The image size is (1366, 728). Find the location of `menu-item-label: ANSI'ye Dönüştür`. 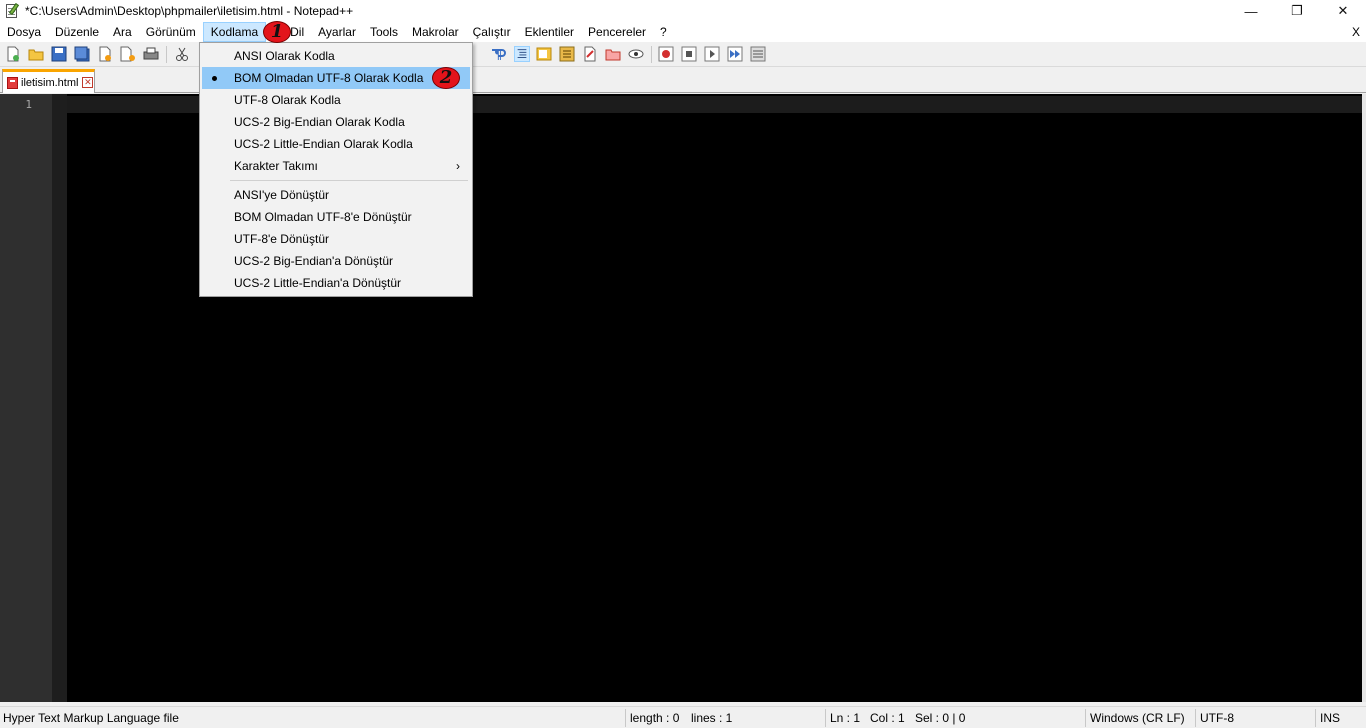

menu-item-label: ANSI'ye Dönüştür is located at coordinates (281, 195).